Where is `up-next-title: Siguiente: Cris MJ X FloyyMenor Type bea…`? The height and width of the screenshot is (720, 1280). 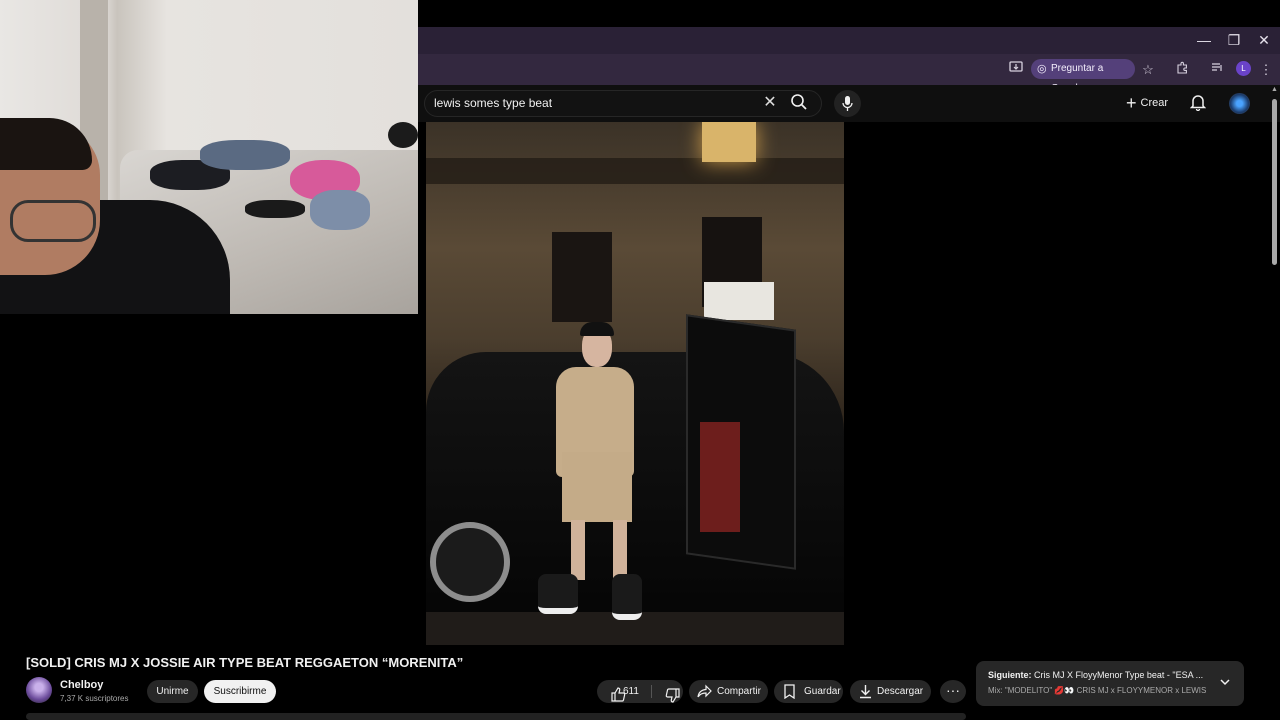
up-next-title: Siguiente: Cris MJ X FloyyMenor Type bea… is located at coordinates (1098, 675).